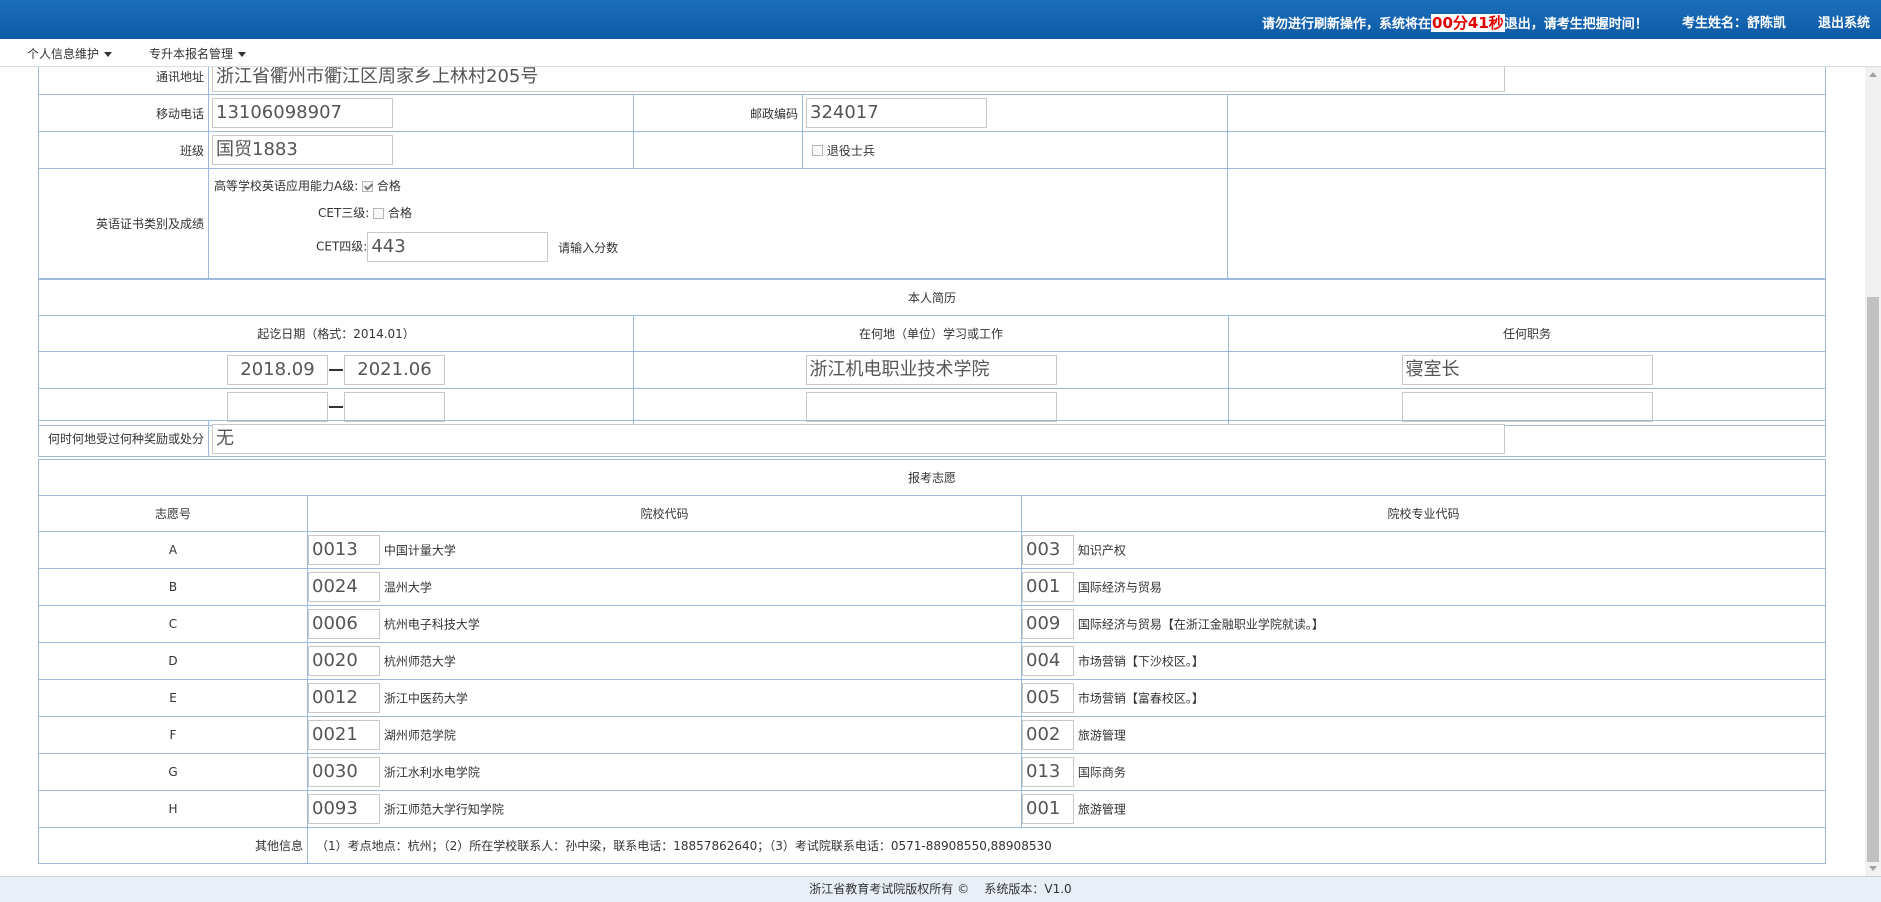 Image resolution: width=1881 pixels, height=902 pixels. What do you see at coordinates (1873, 868) in the screenshot?
I see `scroll-down-arrow-icon` at bounding box center [1873, 868].